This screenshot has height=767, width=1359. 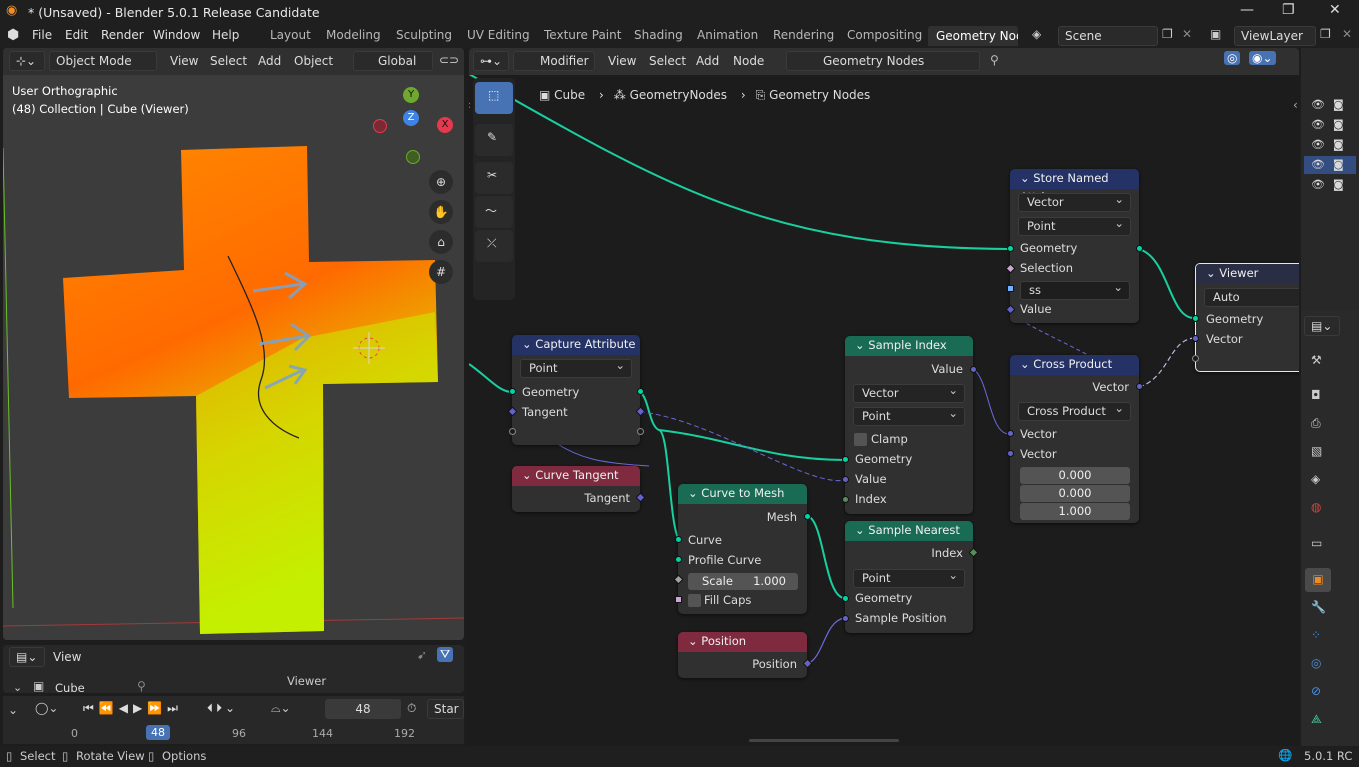 What do you see at coordinates (845, 499) in the screenshot?
I see `sample-index-index-socket` at bounding box center [845, 499].